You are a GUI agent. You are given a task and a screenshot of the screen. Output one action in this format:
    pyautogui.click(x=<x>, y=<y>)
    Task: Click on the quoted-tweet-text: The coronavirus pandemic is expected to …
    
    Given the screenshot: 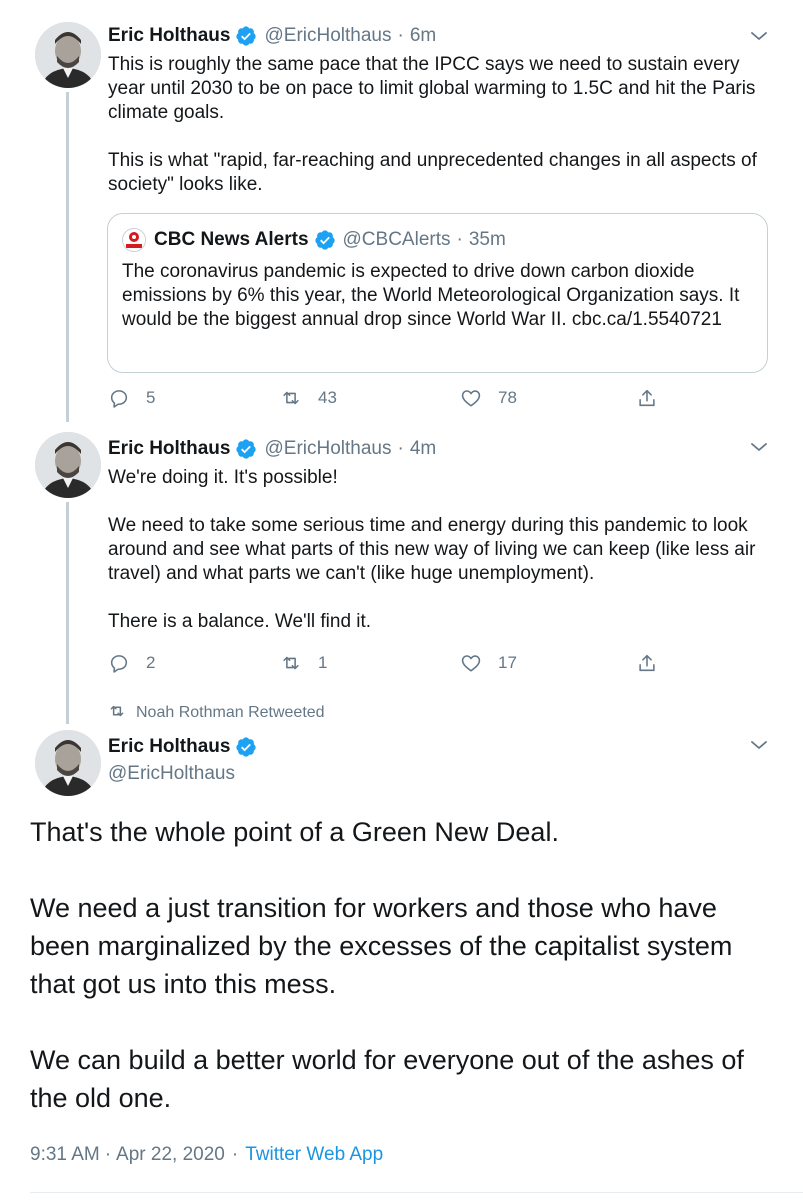 What is the action you would take?
    pyautogui.click(x=431, y=295)
    